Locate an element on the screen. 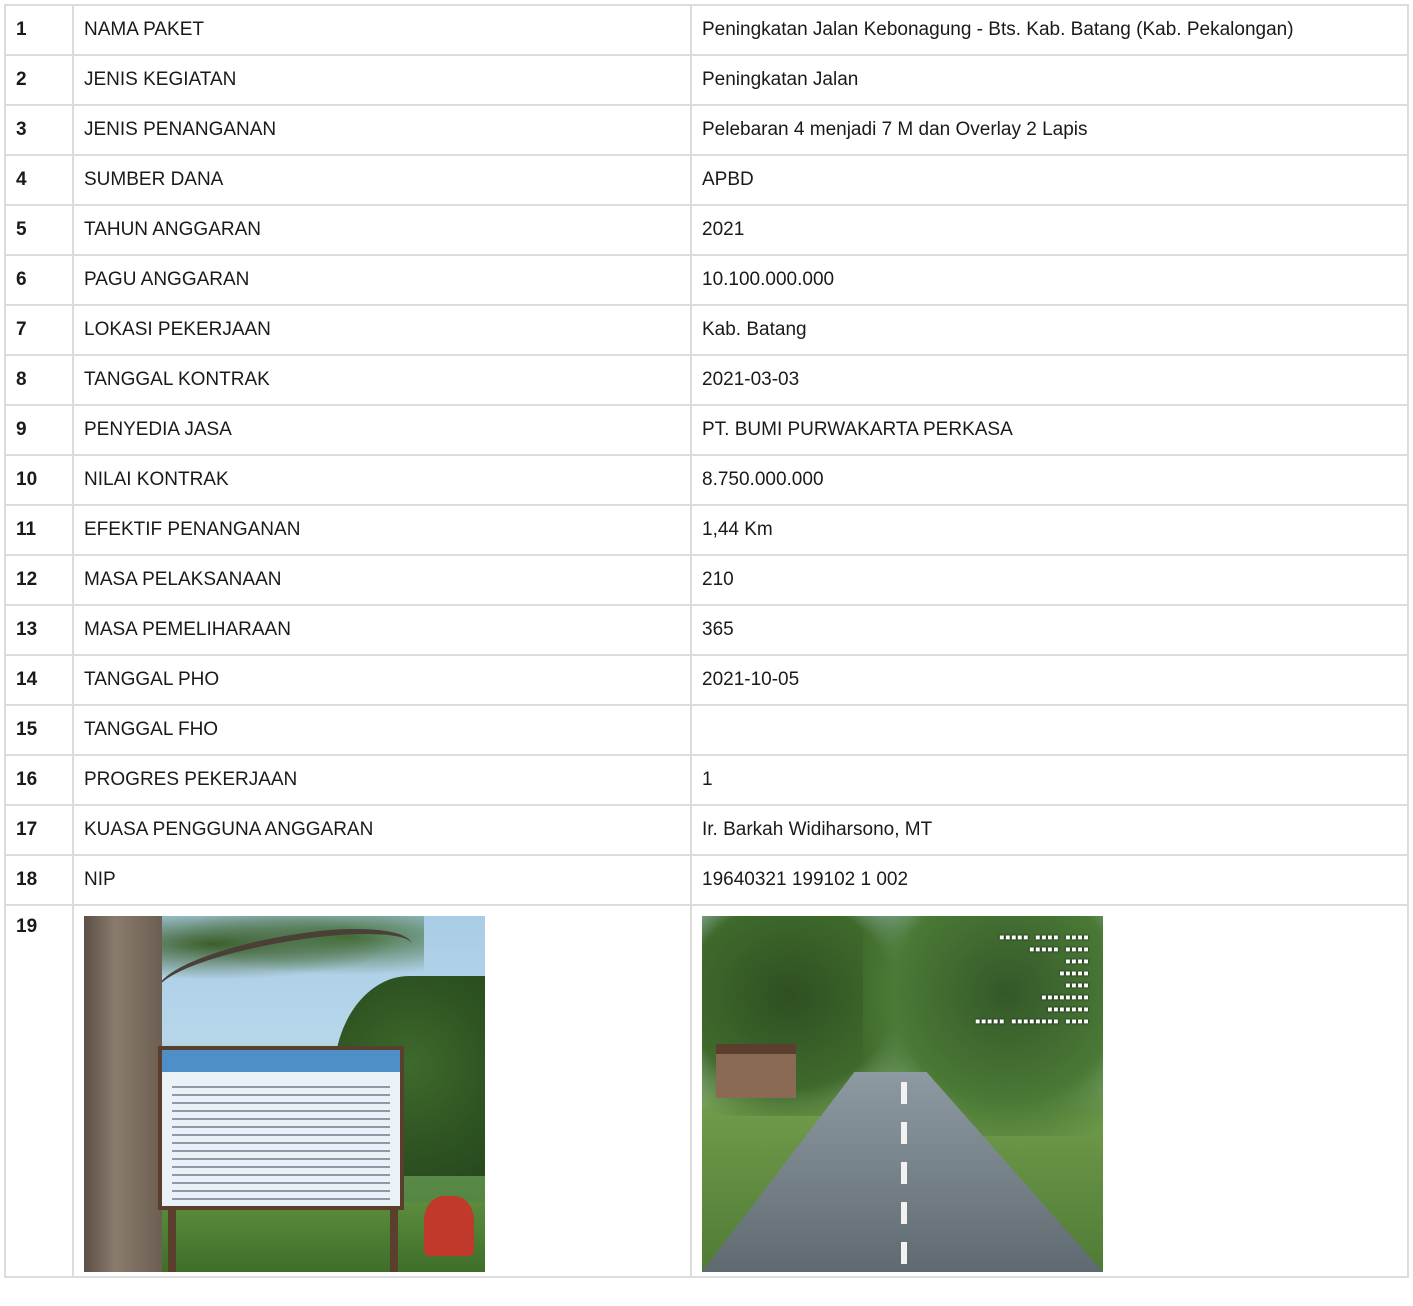 The width and height of the screenshot is (1413, 1306). row-number: 11 is located at coordinates (39, 530).